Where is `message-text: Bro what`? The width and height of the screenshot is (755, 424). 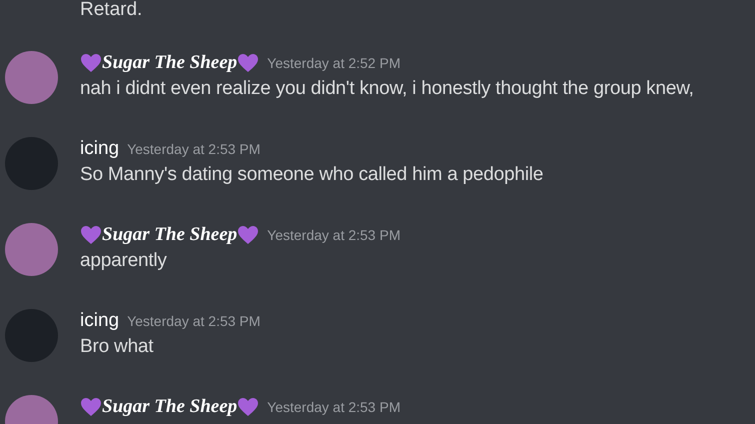 message-text: Bro what is located at coordinates (117, 347).